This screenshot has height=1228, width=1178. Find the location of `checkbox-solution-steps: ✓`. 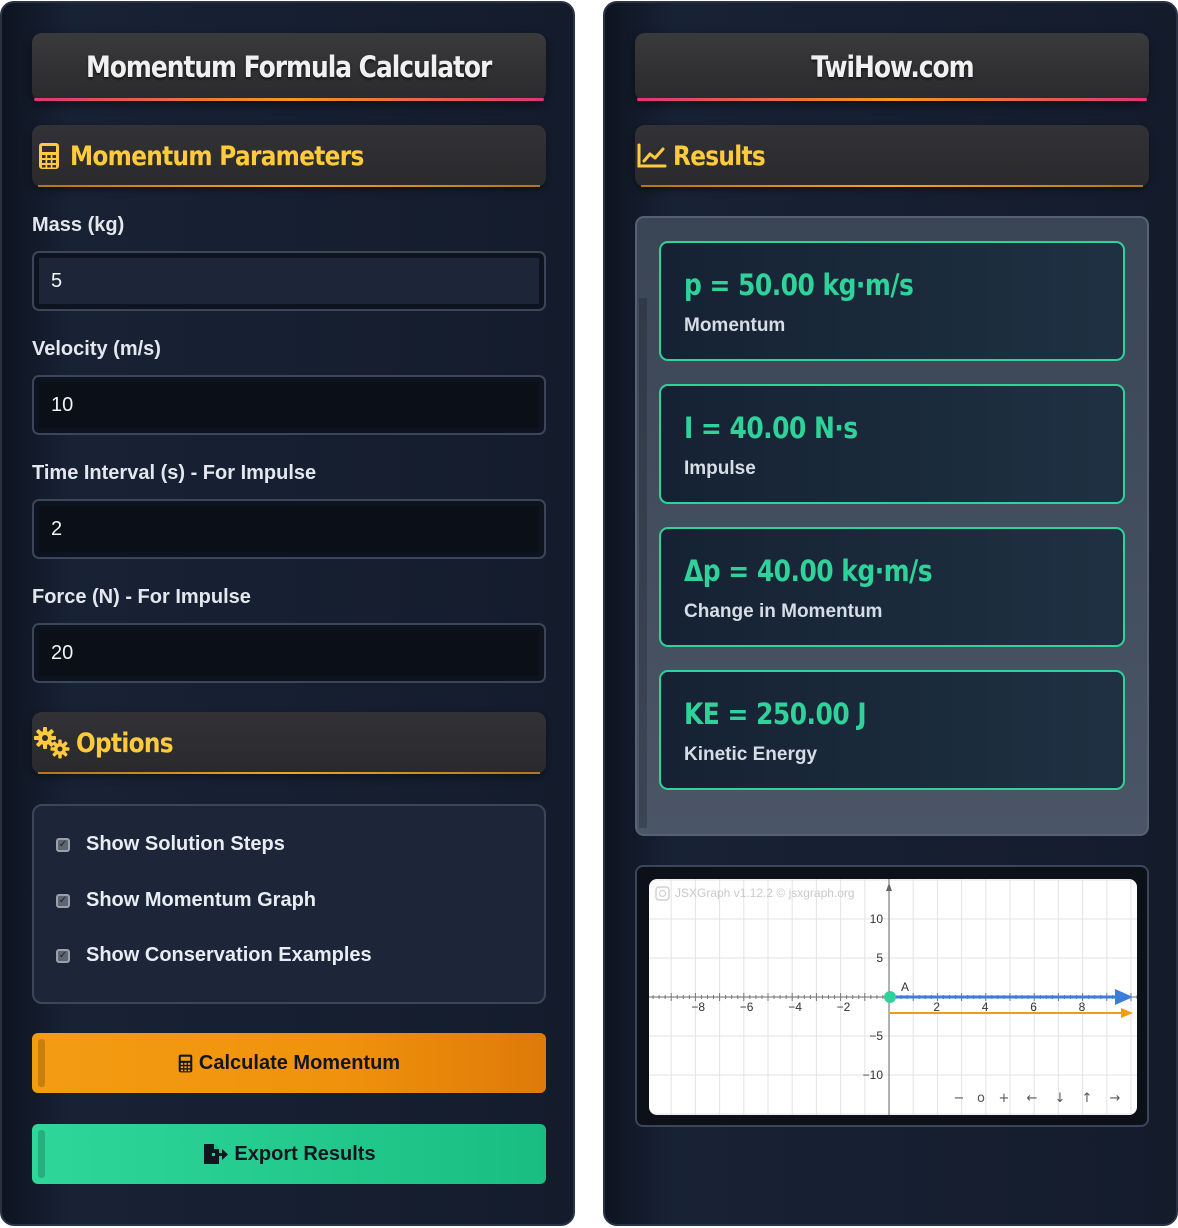

checkbox-solution-steps: ✓ is located at coordinates (63, 844).